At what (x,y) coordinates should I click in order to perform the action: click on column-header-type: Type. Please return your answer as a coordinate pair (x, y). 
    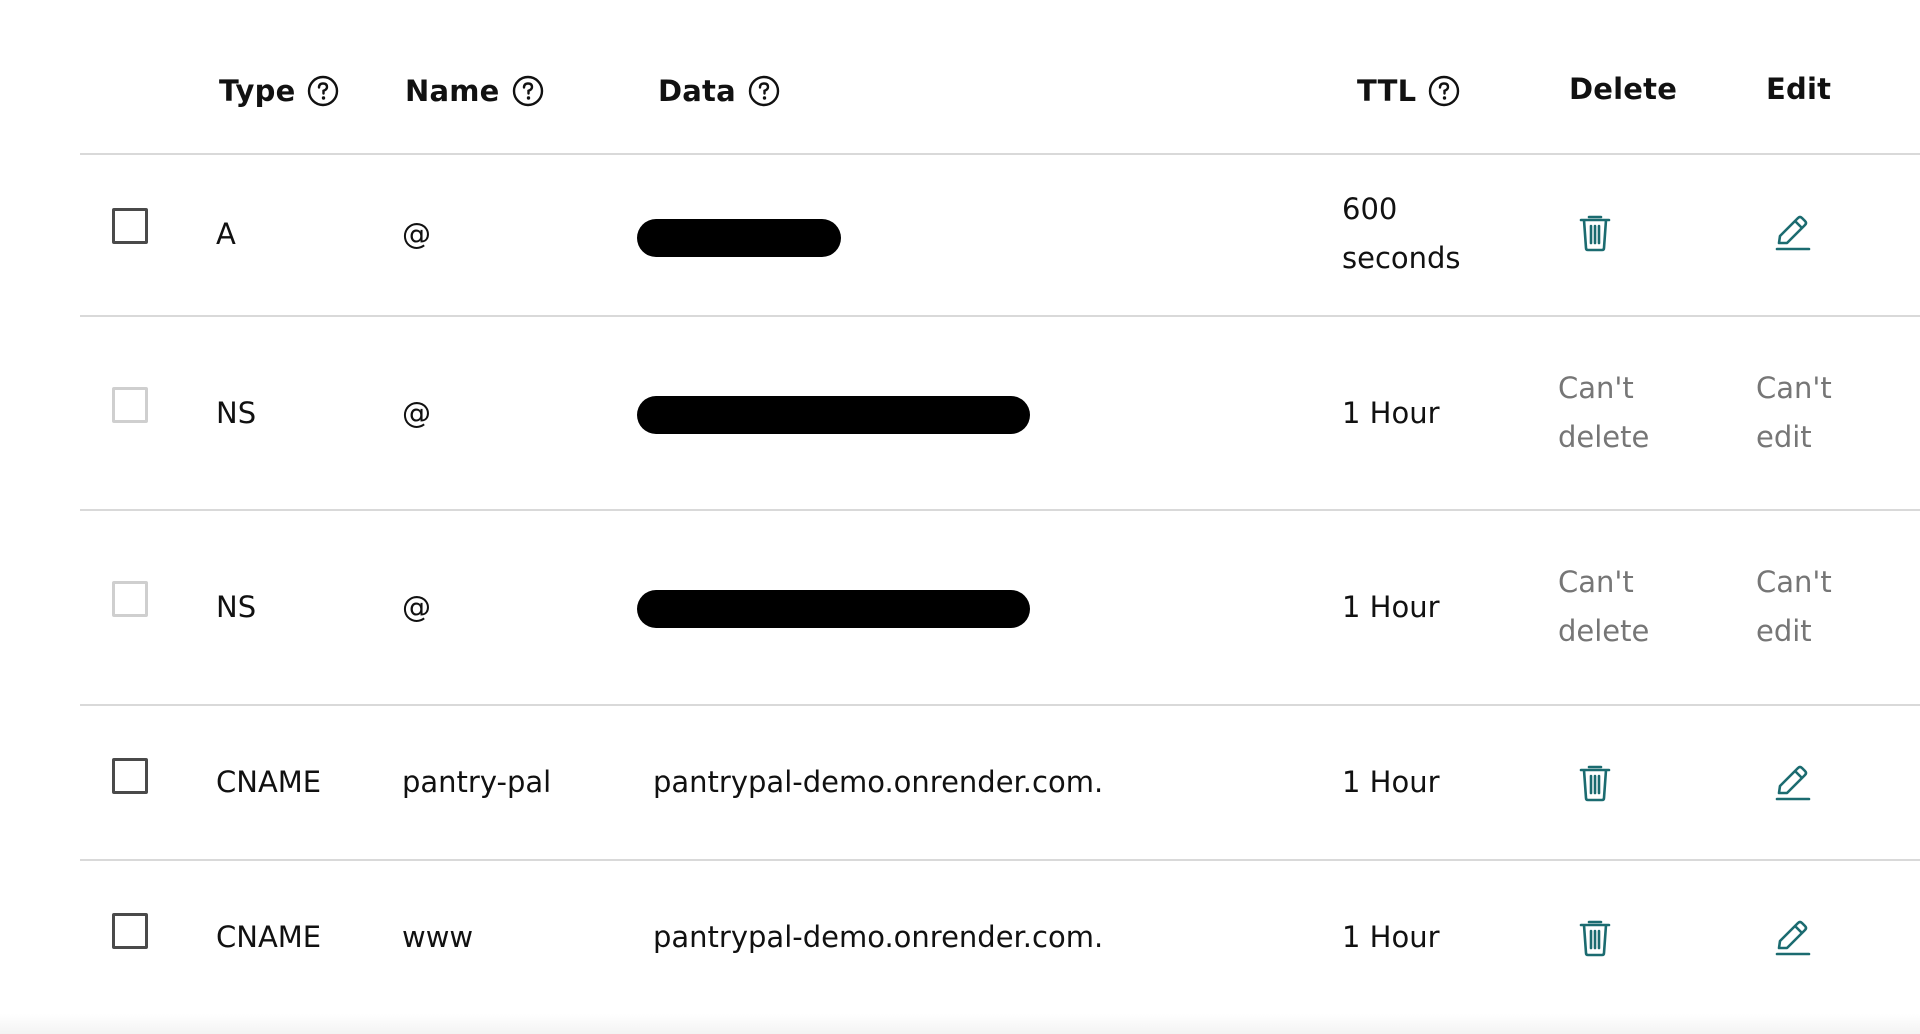
    Looking at the image, I should click on (279, 91).